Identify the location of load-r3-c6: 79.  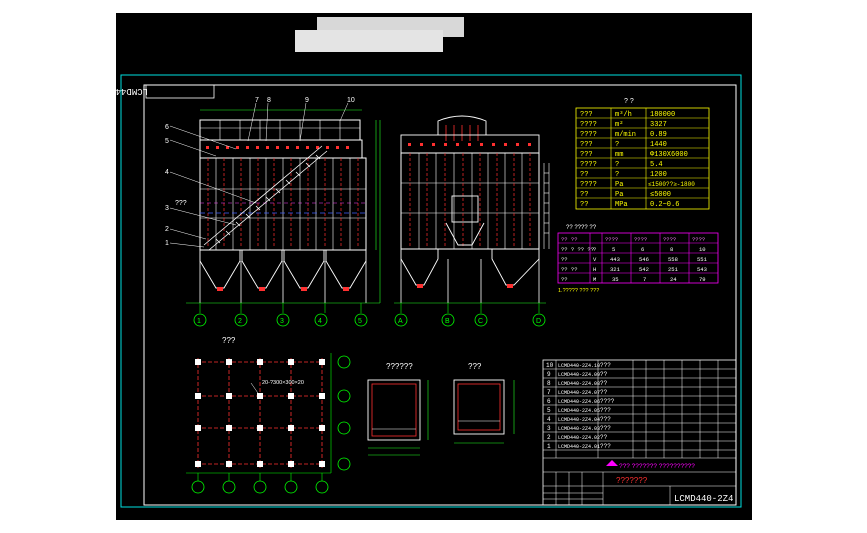
(702, 279).